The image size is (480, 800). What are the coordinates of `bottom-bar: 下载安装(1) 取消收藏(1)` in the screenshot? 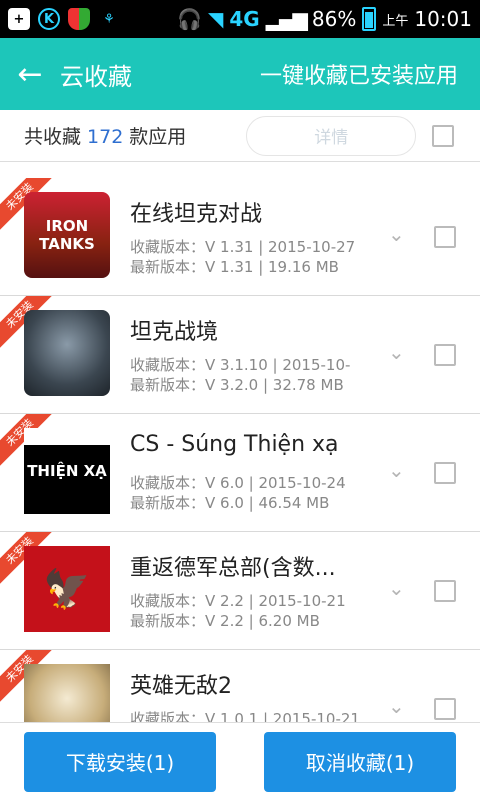 It's located at (240, 761).